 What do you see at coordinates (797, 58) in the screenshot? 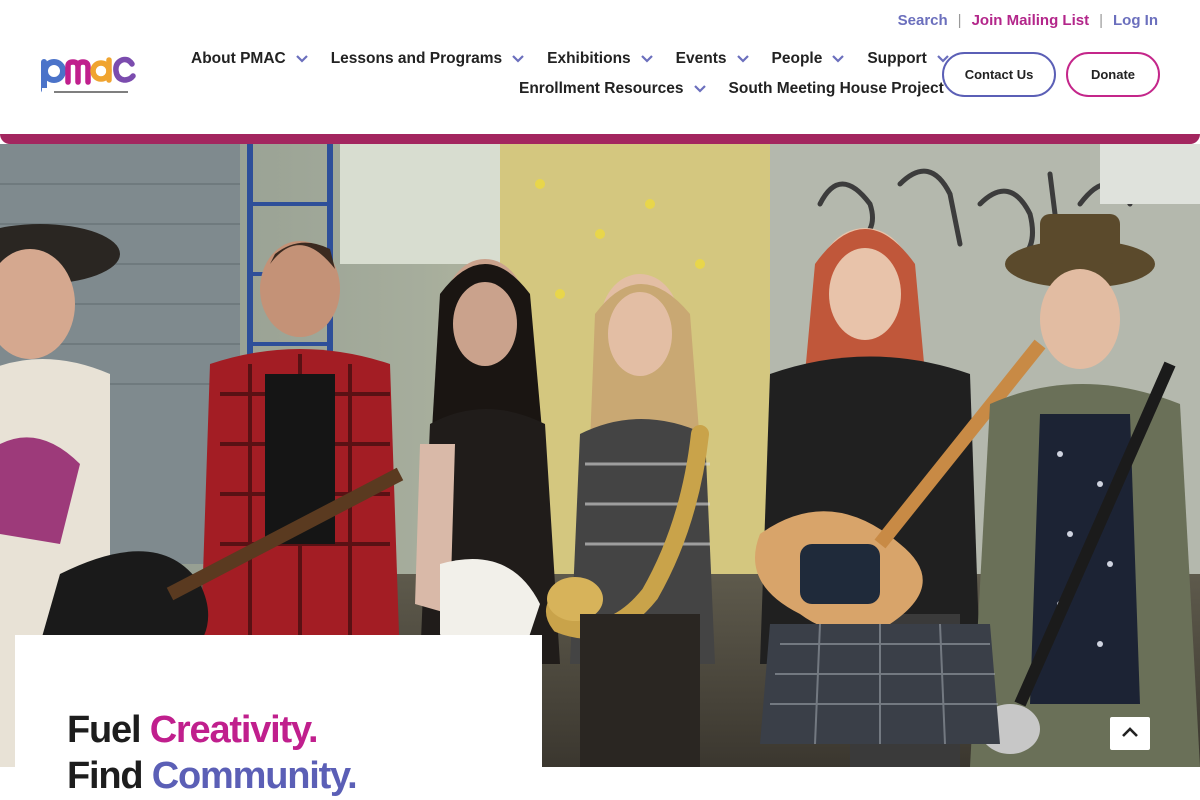
I see `nav-item-label: People` at bounding box center [797, 58].